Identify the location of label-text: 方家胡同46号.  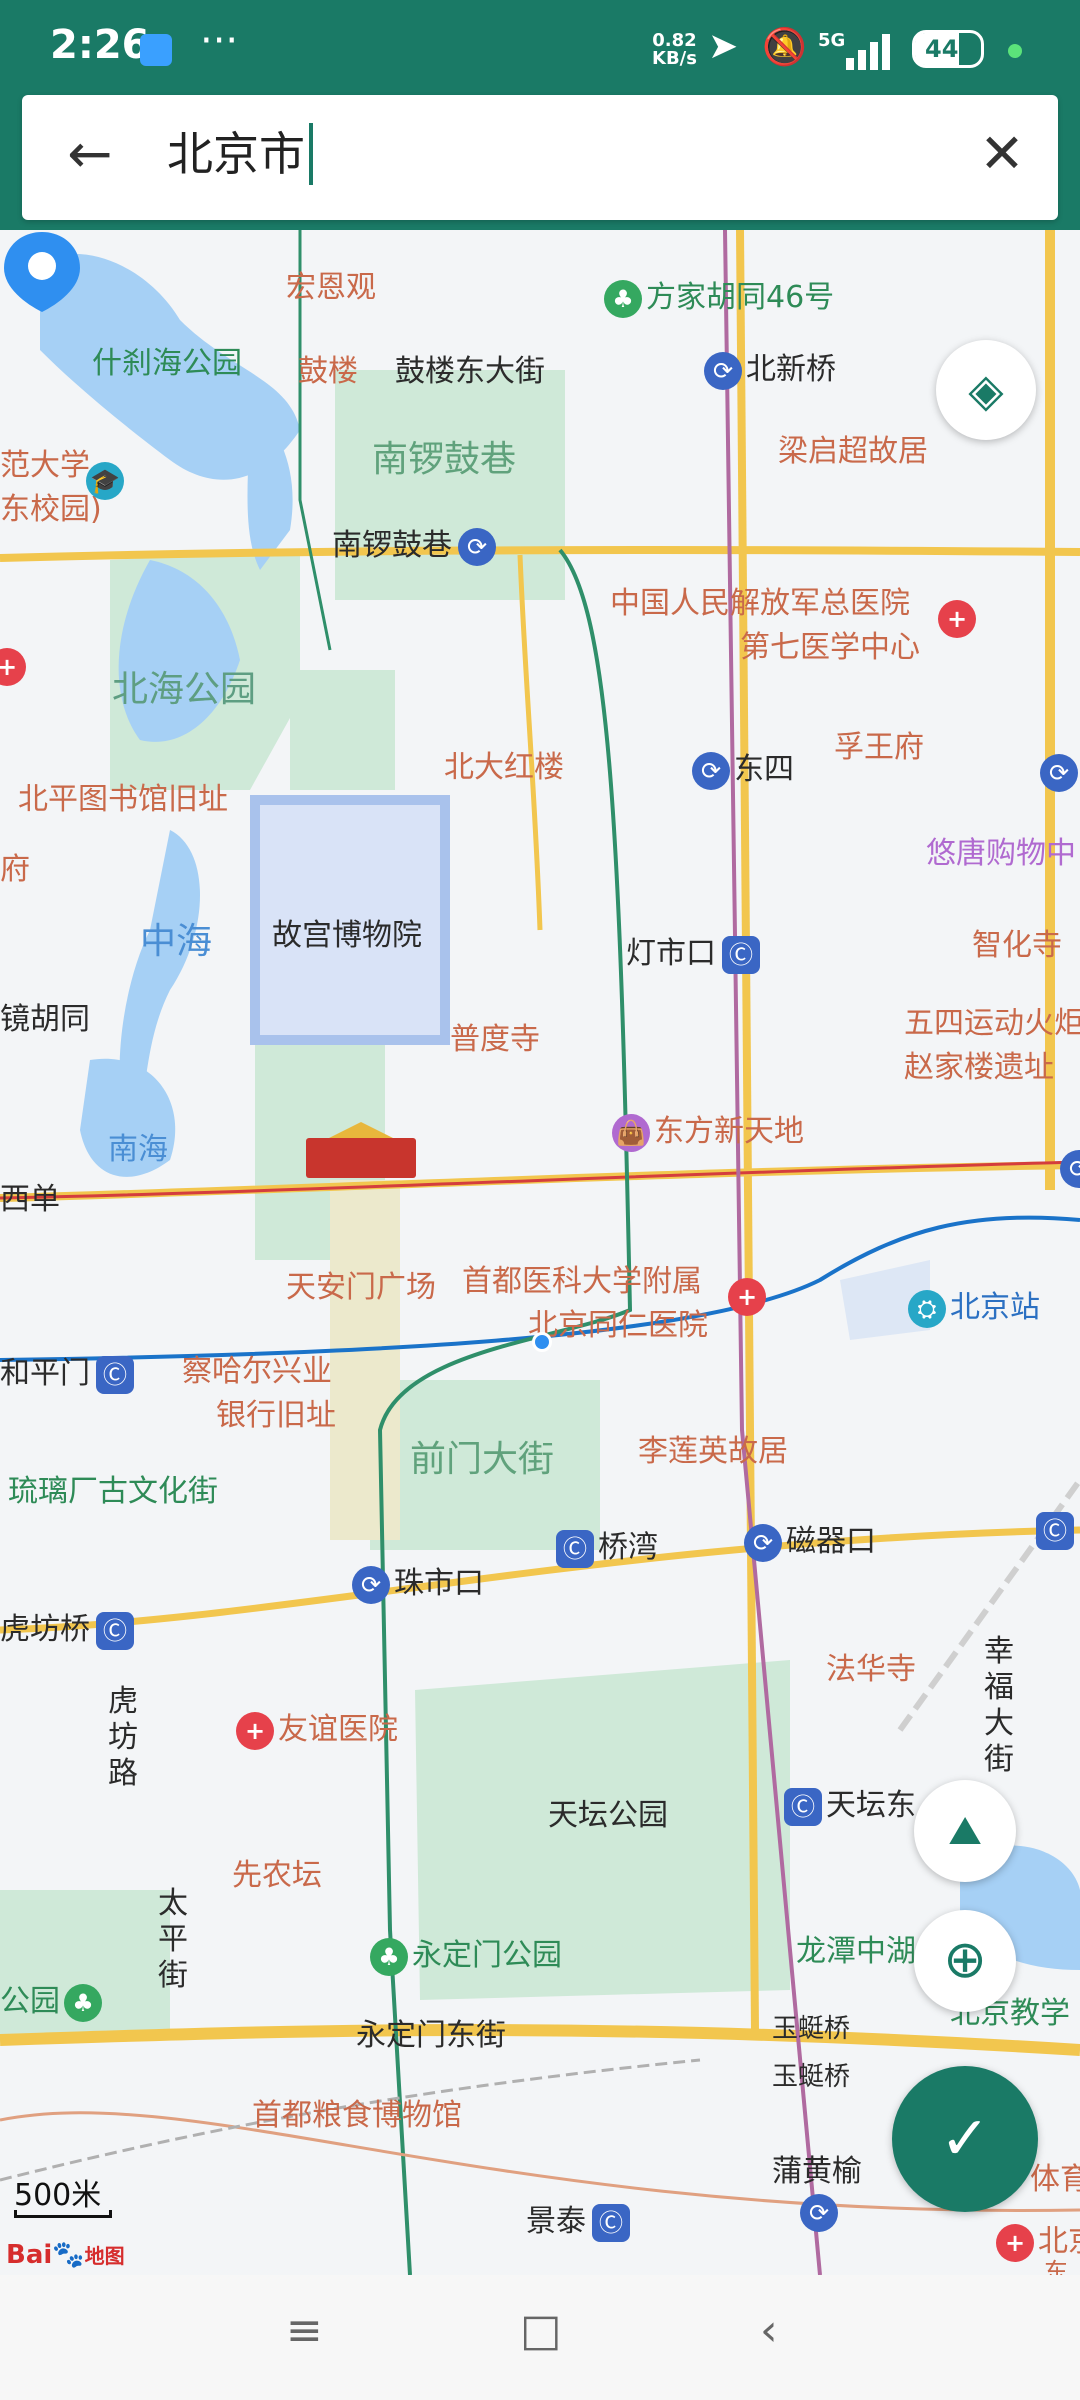
(740, 297).